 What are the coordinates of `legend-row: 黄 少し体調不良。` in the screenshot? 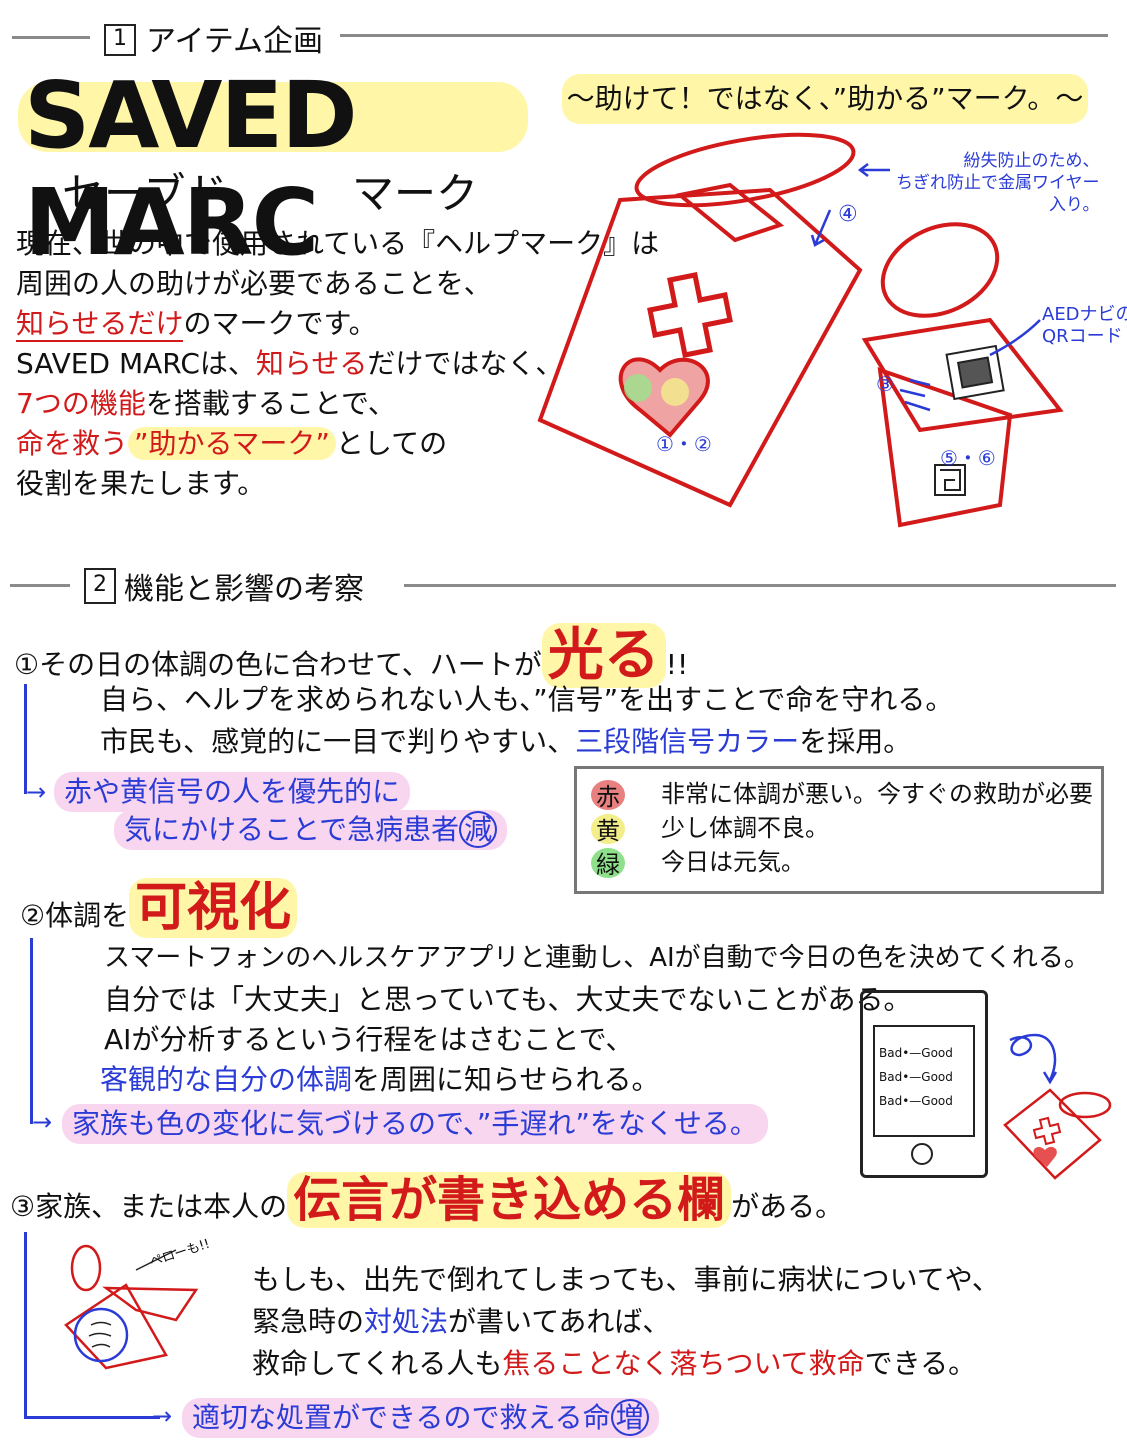 It's located at (842, 828).